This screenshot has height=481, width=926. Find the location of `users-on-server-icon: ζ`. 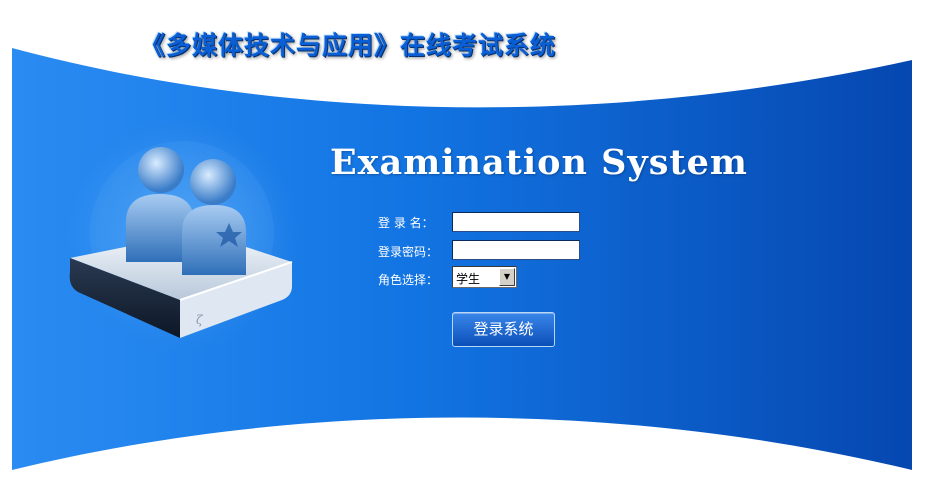

users-on-server-icon: ζ is located at coordinates (182, 233).